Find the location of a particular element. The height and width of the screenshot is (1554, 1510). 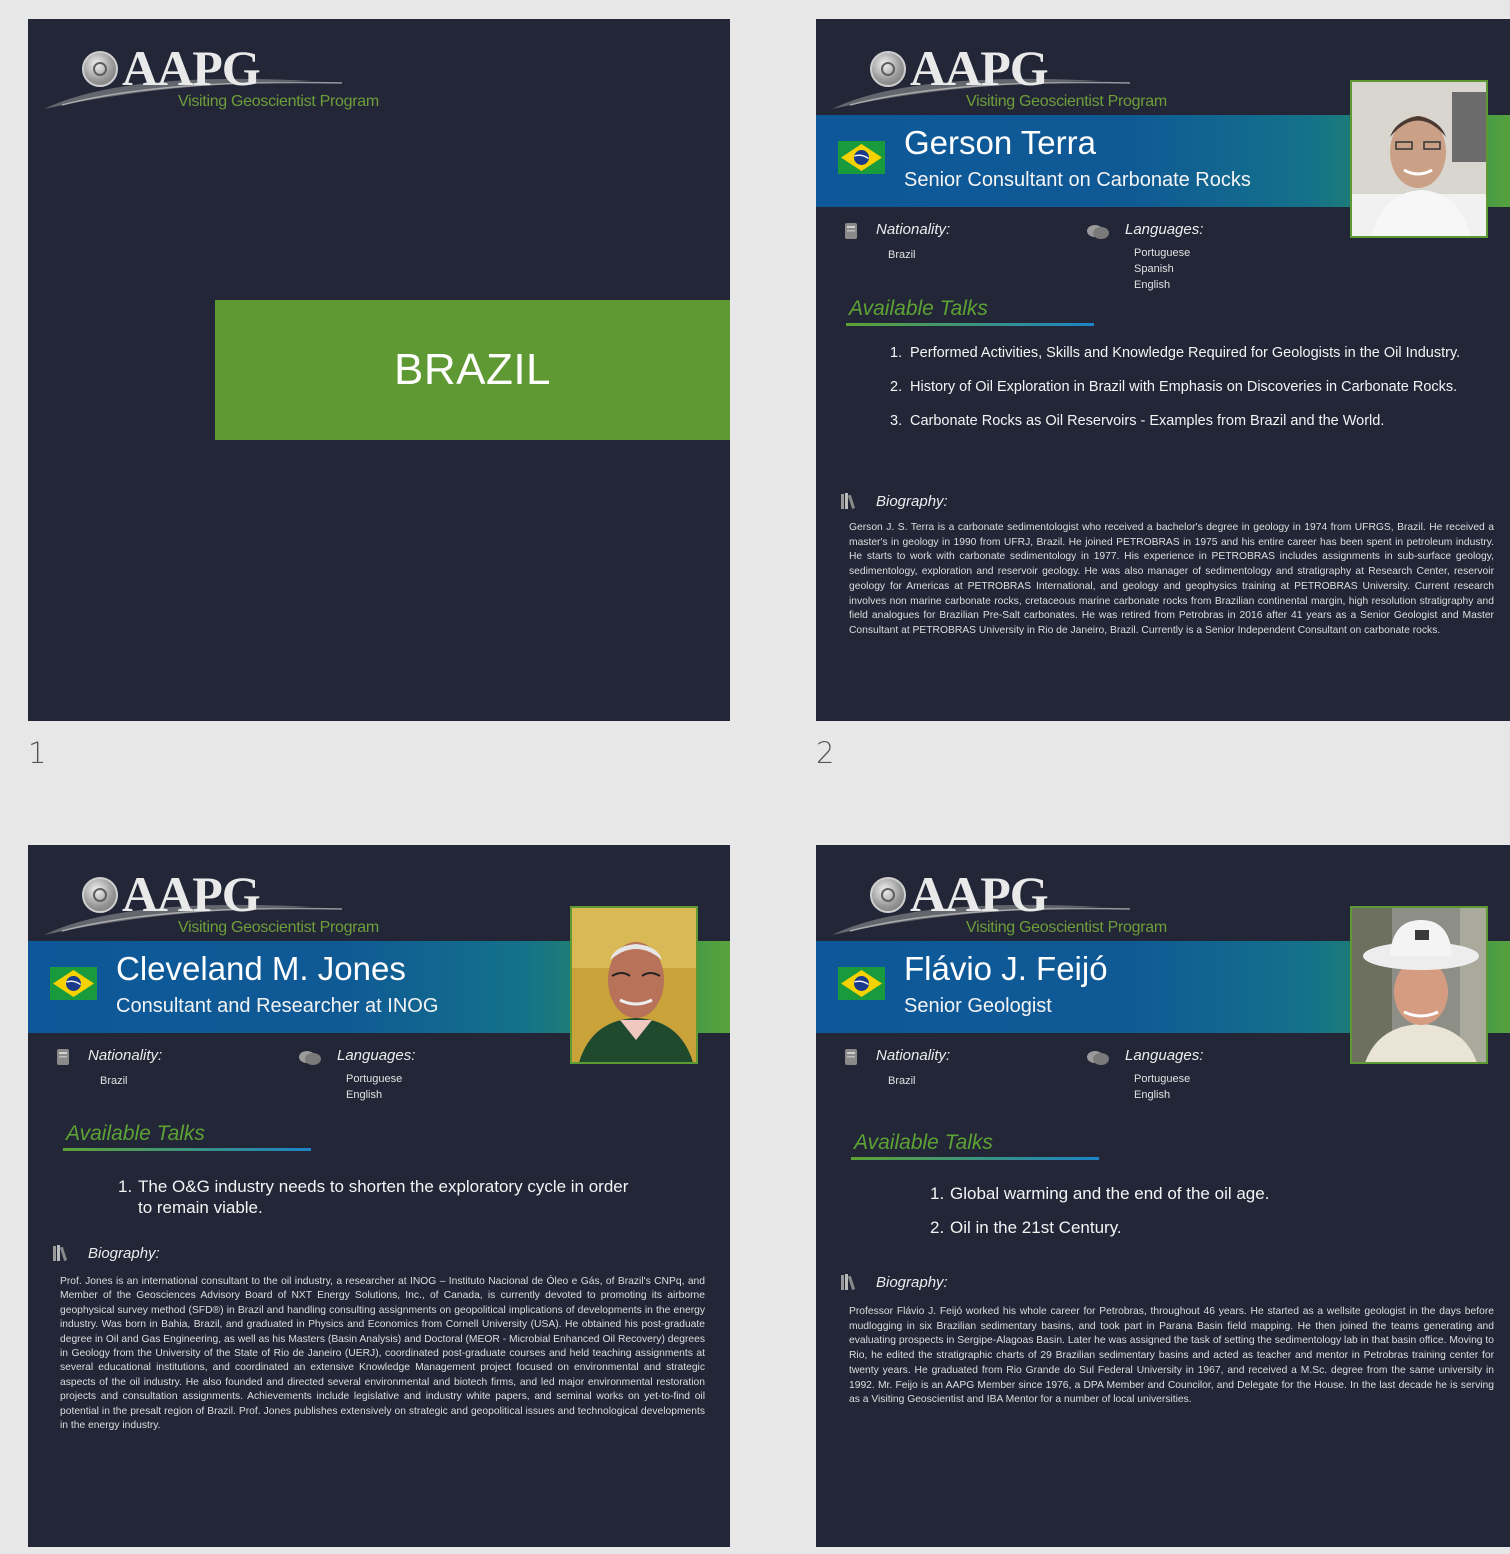

speaker-title: Senior Consultant on Carbonate Rocks is located at coordinates (1077, 180).